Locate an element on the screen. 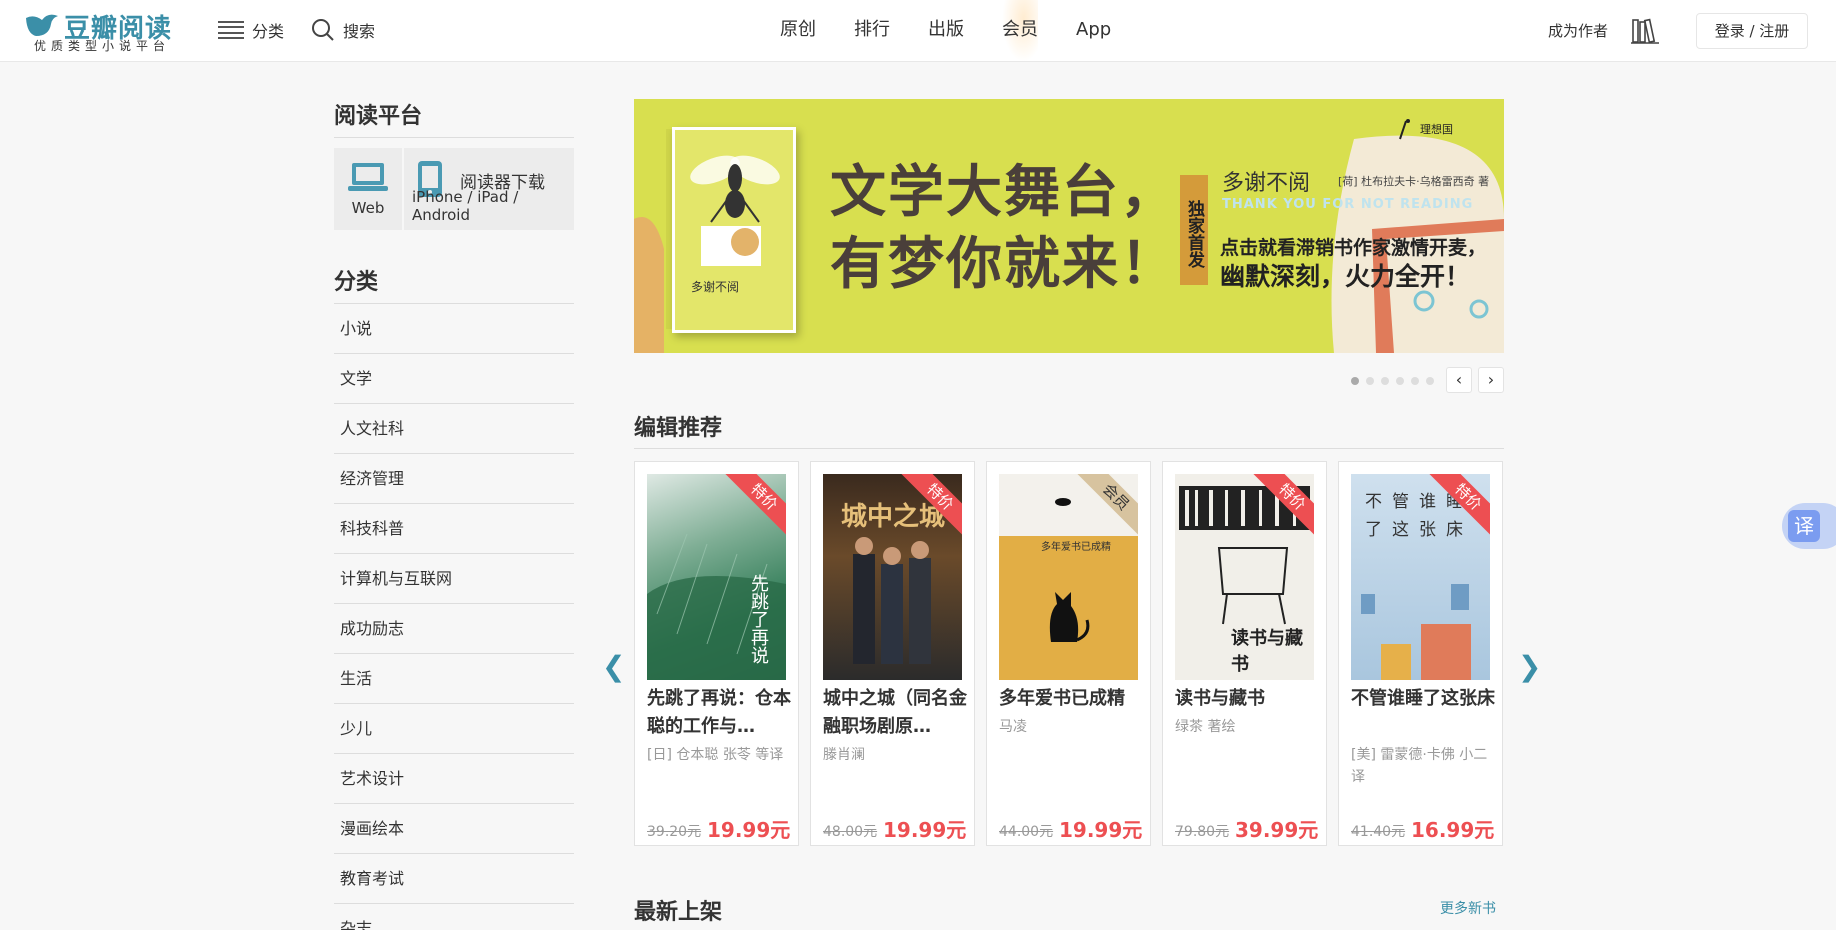 The width and height of the screenshot is (1836, 930). book-card: 多年爱书已成精 会员 多年爱书已成精 马凌 44.00元 19.99元 is located at coordinates (1068, 653).